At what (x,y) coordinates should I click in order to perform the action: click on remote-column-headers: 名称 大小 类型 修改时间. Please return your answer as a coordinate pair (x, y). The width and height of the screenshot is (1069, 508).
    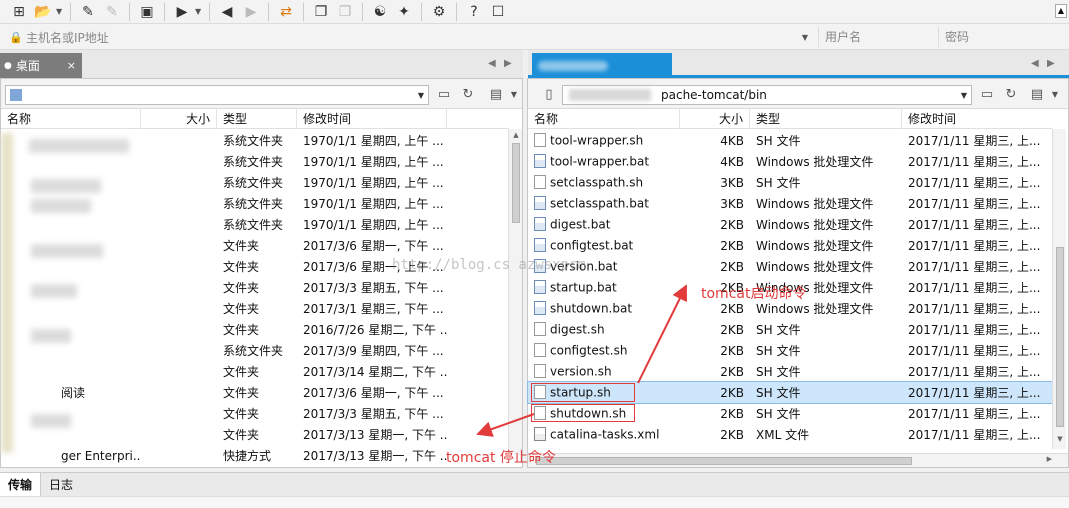
    Looking at the image, I should click on (790, 119).